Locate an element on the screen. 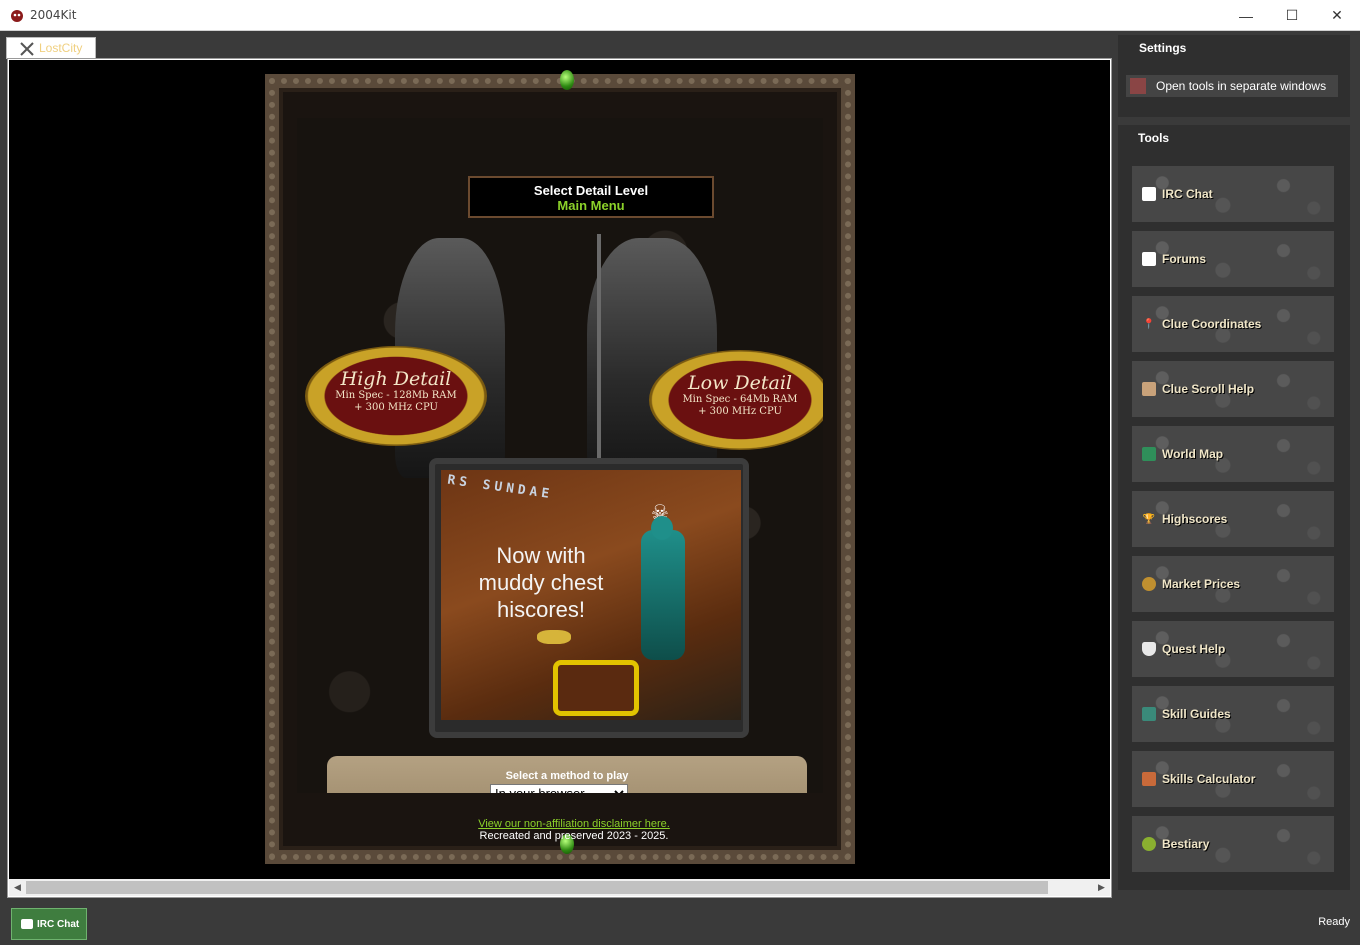  creature-icon is located at coordinates (1149, 844).